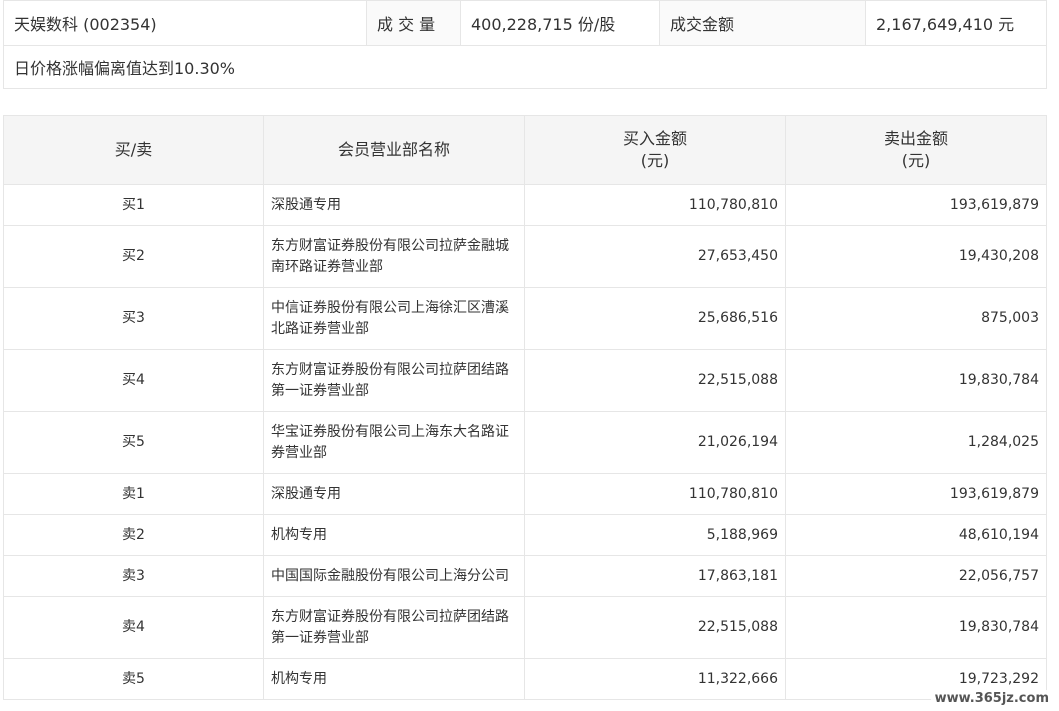  What do you see at coordinates (394, 256) in the screenshot?
I see `row-member-name: 东方财富证券股份有限公司拉萨金融城 南环路证券营业部` at bounding box center [394, 256].